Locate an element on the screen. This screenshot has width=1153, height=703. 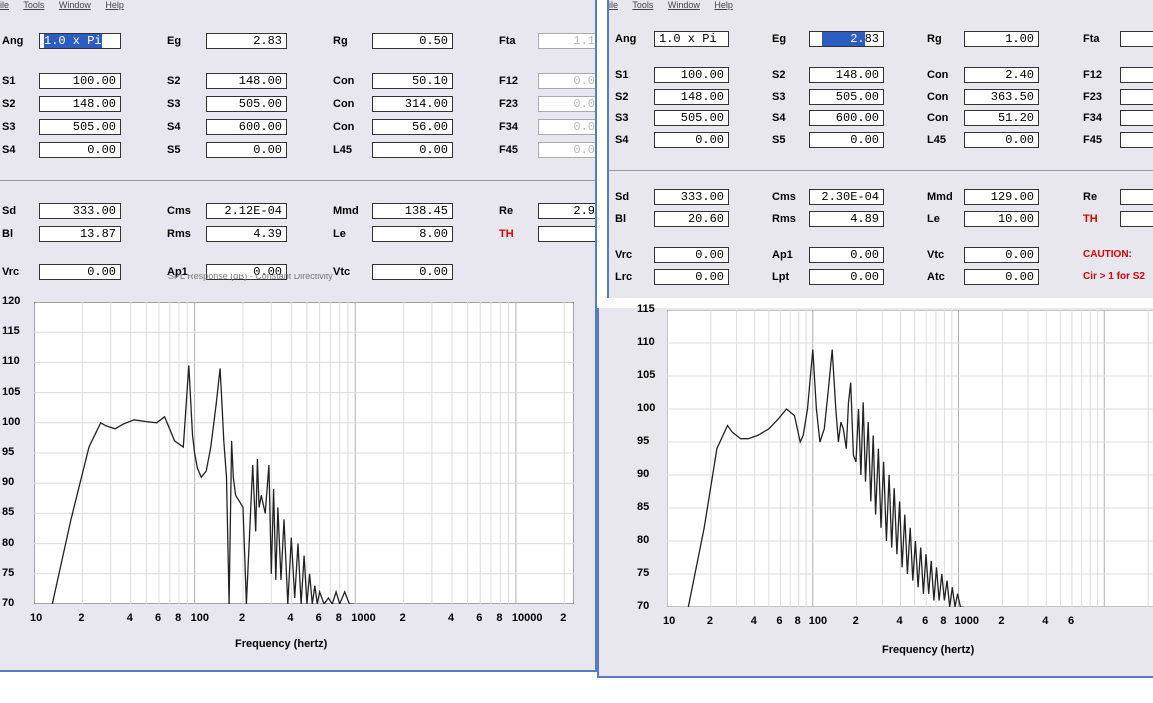
s1-label: S1 is located at coordinates (622, 75).